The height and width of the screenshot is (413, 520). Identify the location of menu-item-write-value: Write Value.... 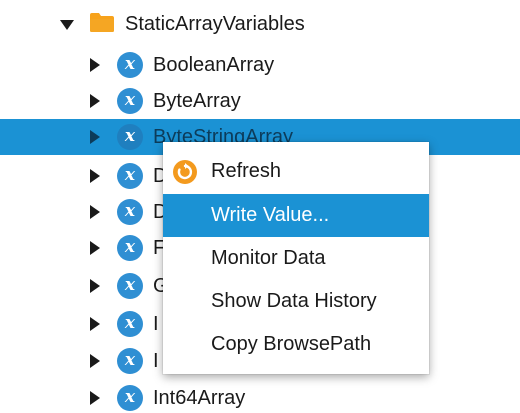
(296, 215).